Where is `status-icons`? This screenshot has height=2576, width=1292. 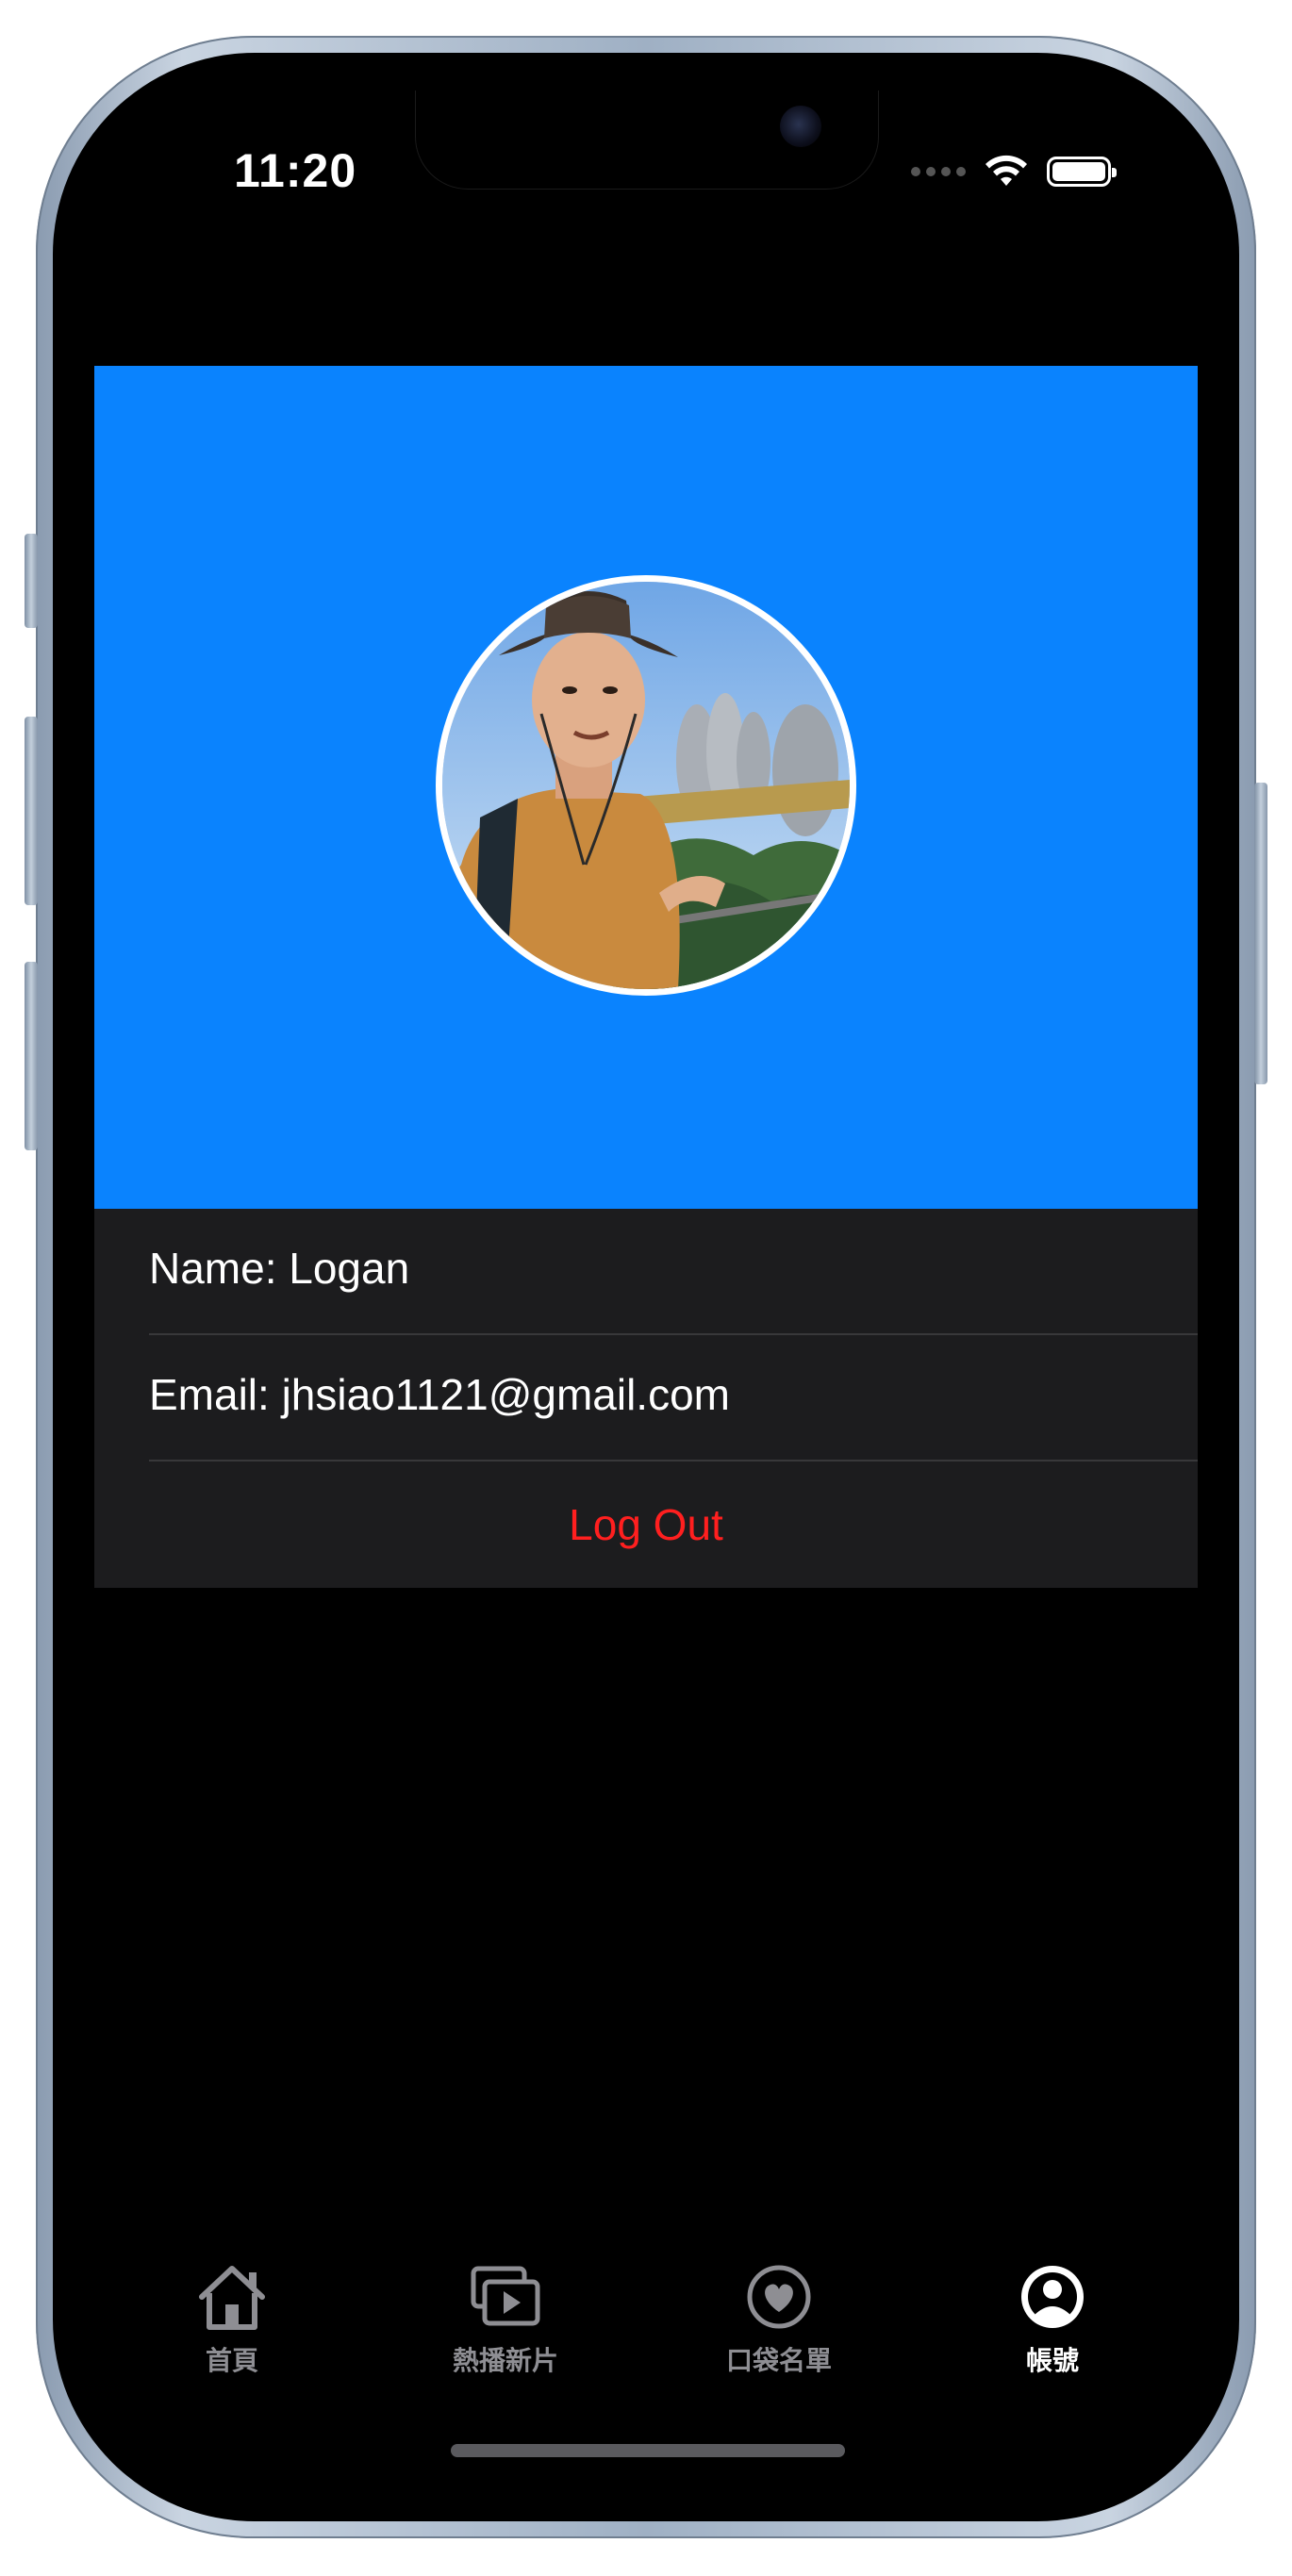
status-icons is located at coordinates (1014, 171).